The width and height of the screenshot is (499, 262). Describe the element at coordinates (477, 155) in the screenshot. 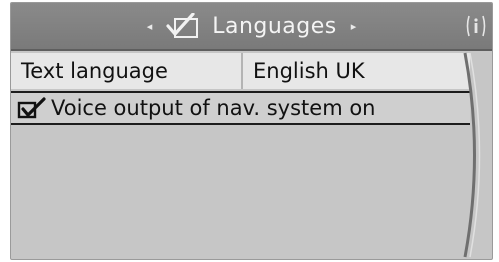

I see `scroll-indicator` at that location.